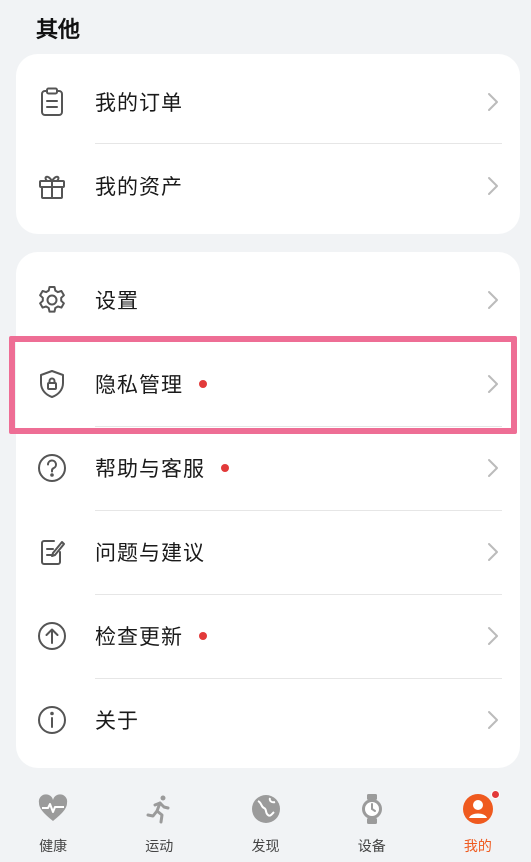 This screenshot has height=862, width=531. I want to click on menu-item-label: 隐私管理, so click(151, 384).